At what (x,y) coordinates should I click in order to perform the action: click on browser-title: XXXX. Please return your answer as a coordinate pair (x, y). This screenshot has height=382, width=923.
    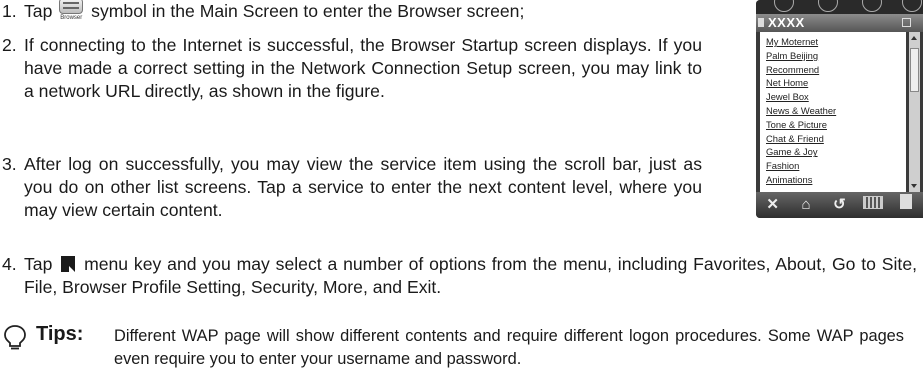
    Looking at the image, I should click on (786, 22).